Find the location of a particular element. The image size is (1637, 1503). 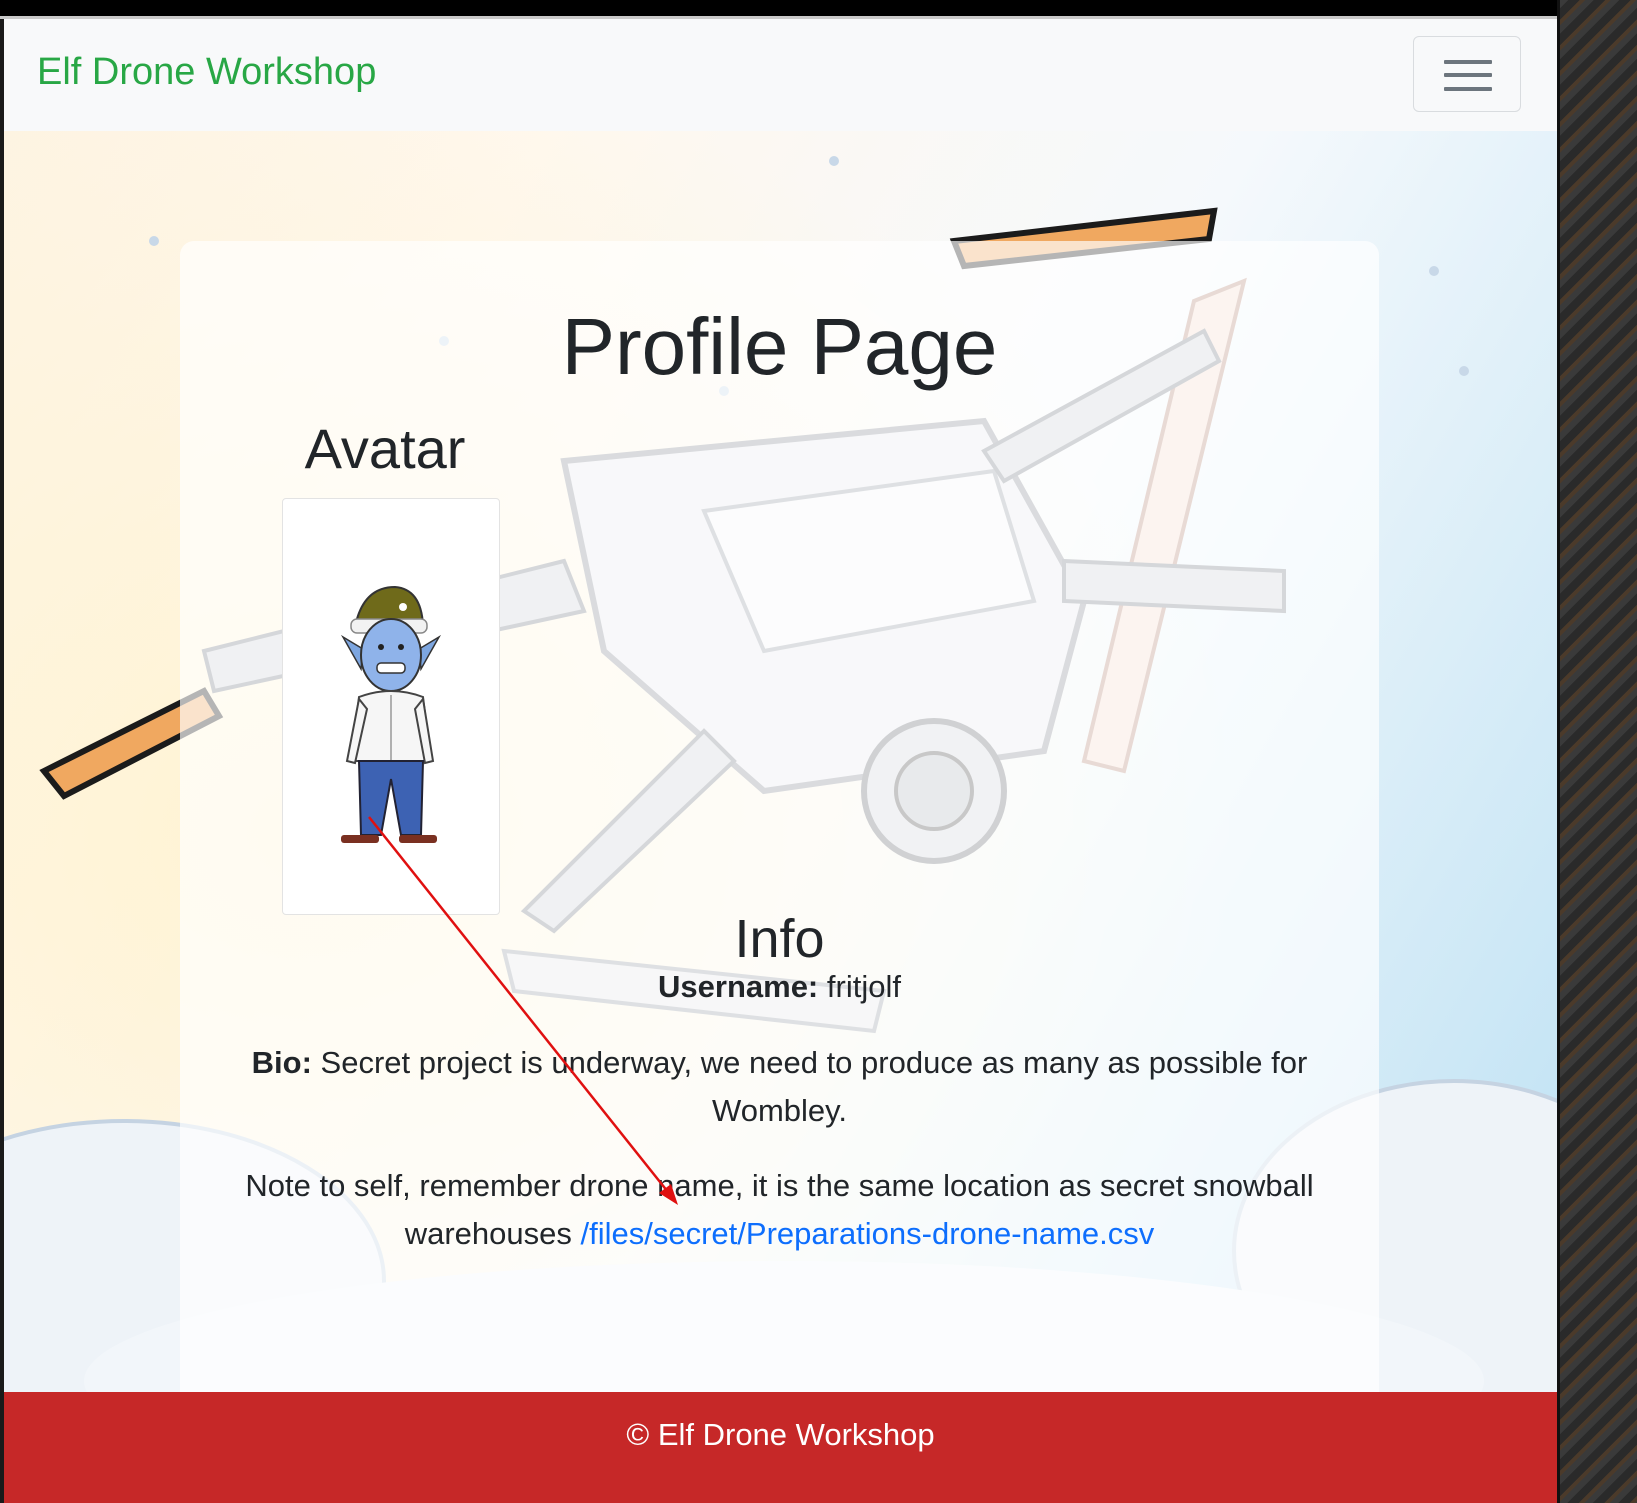

window-top-strip is located at coordinates (780, 9).